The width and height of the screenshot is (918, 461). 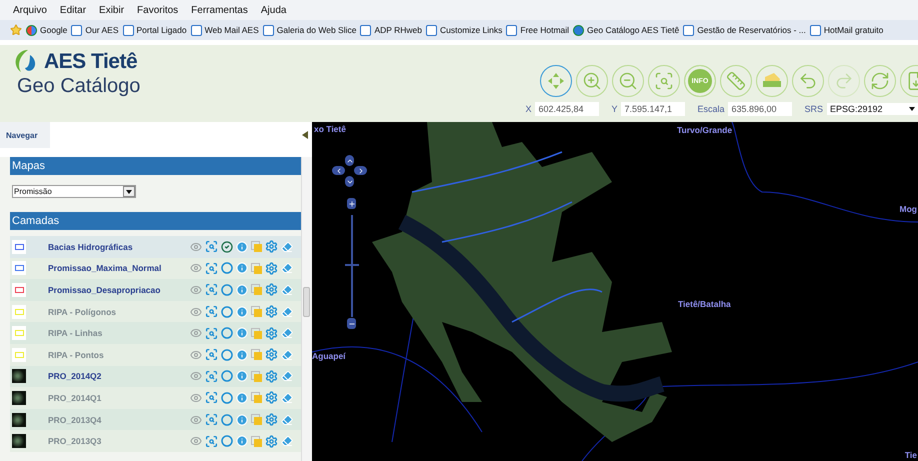 I want to click on layer-row: Promissao_Maxima_Normal, so click(x=155, y=269).